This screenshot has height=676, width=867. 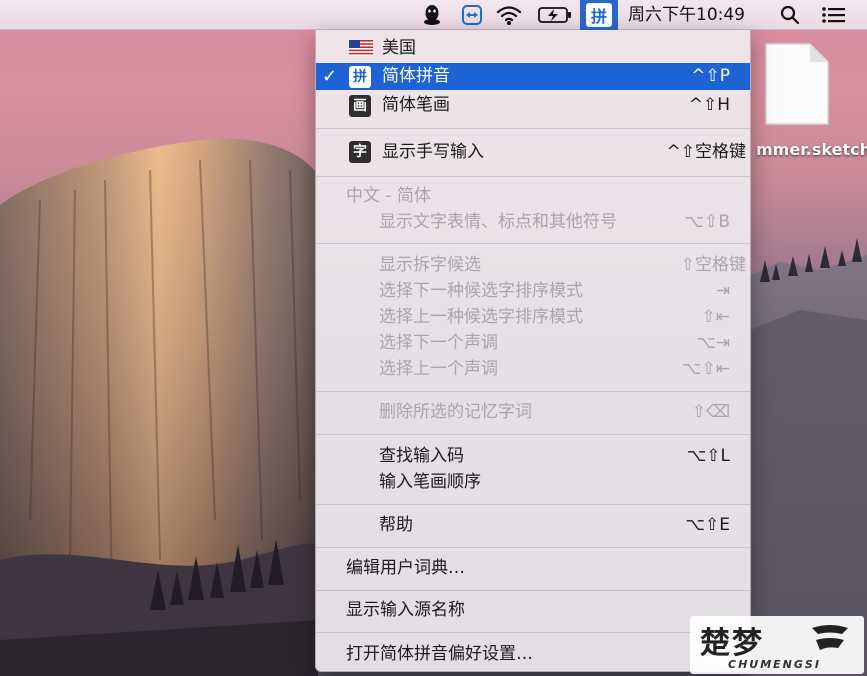 What do you see at coordinates (421, 456) in the screenshot?
I see `menu-item-label: 查找输入码` at bounding box center [421, 456].